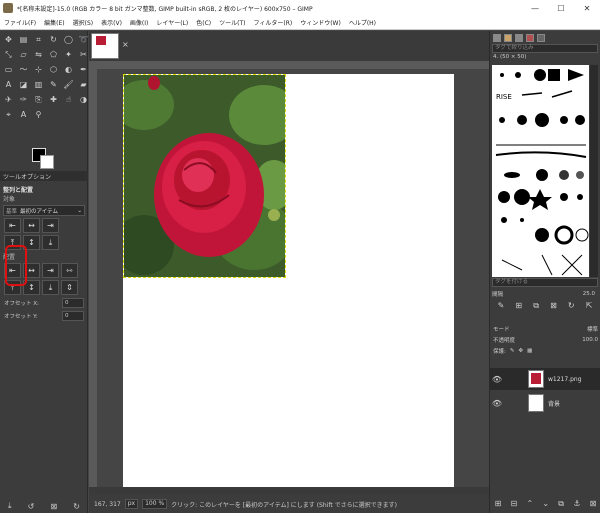 This screenshot has width=600, height=513. Describe the element at coordinates (232, 22) in the screenshot. I see `menu-tools: ツール(T)` at that location.